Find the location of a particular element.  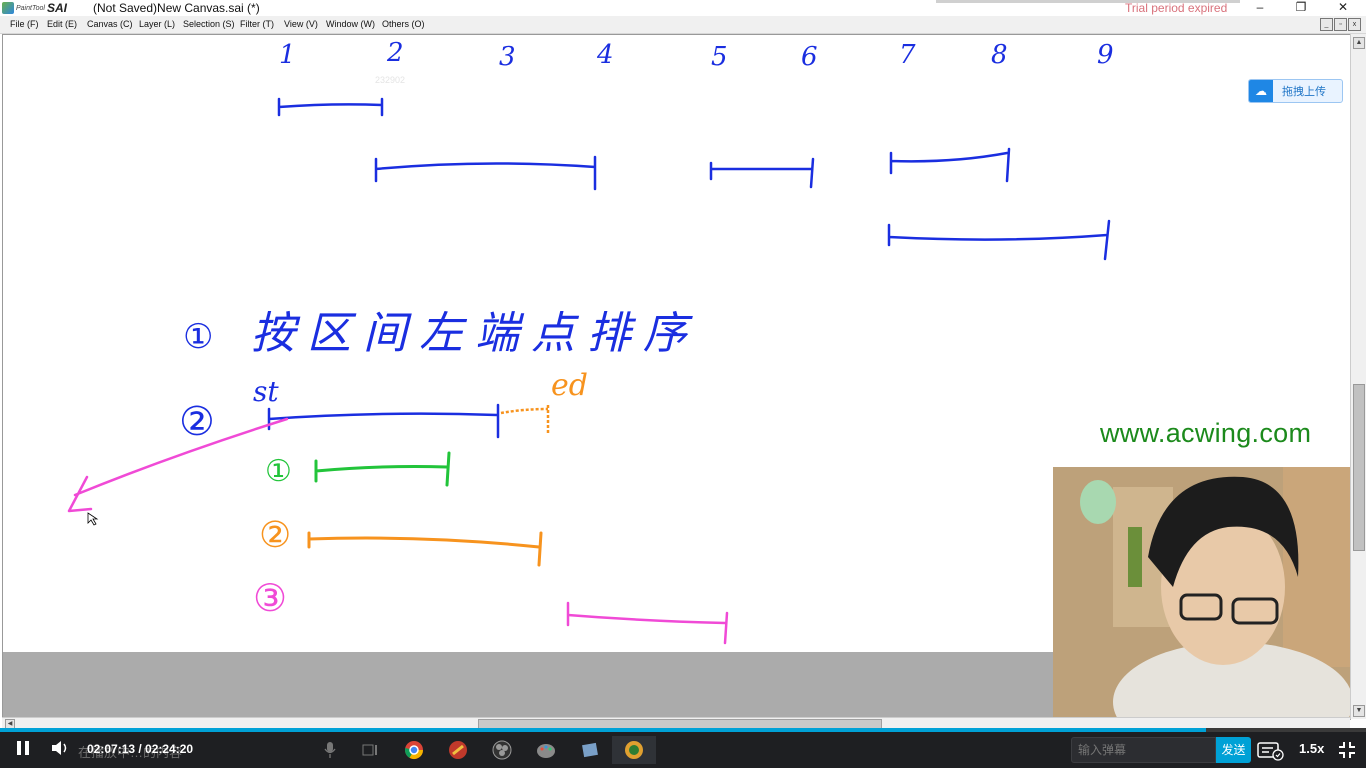

pause-icon-svg is located at coordinates (23, 748).